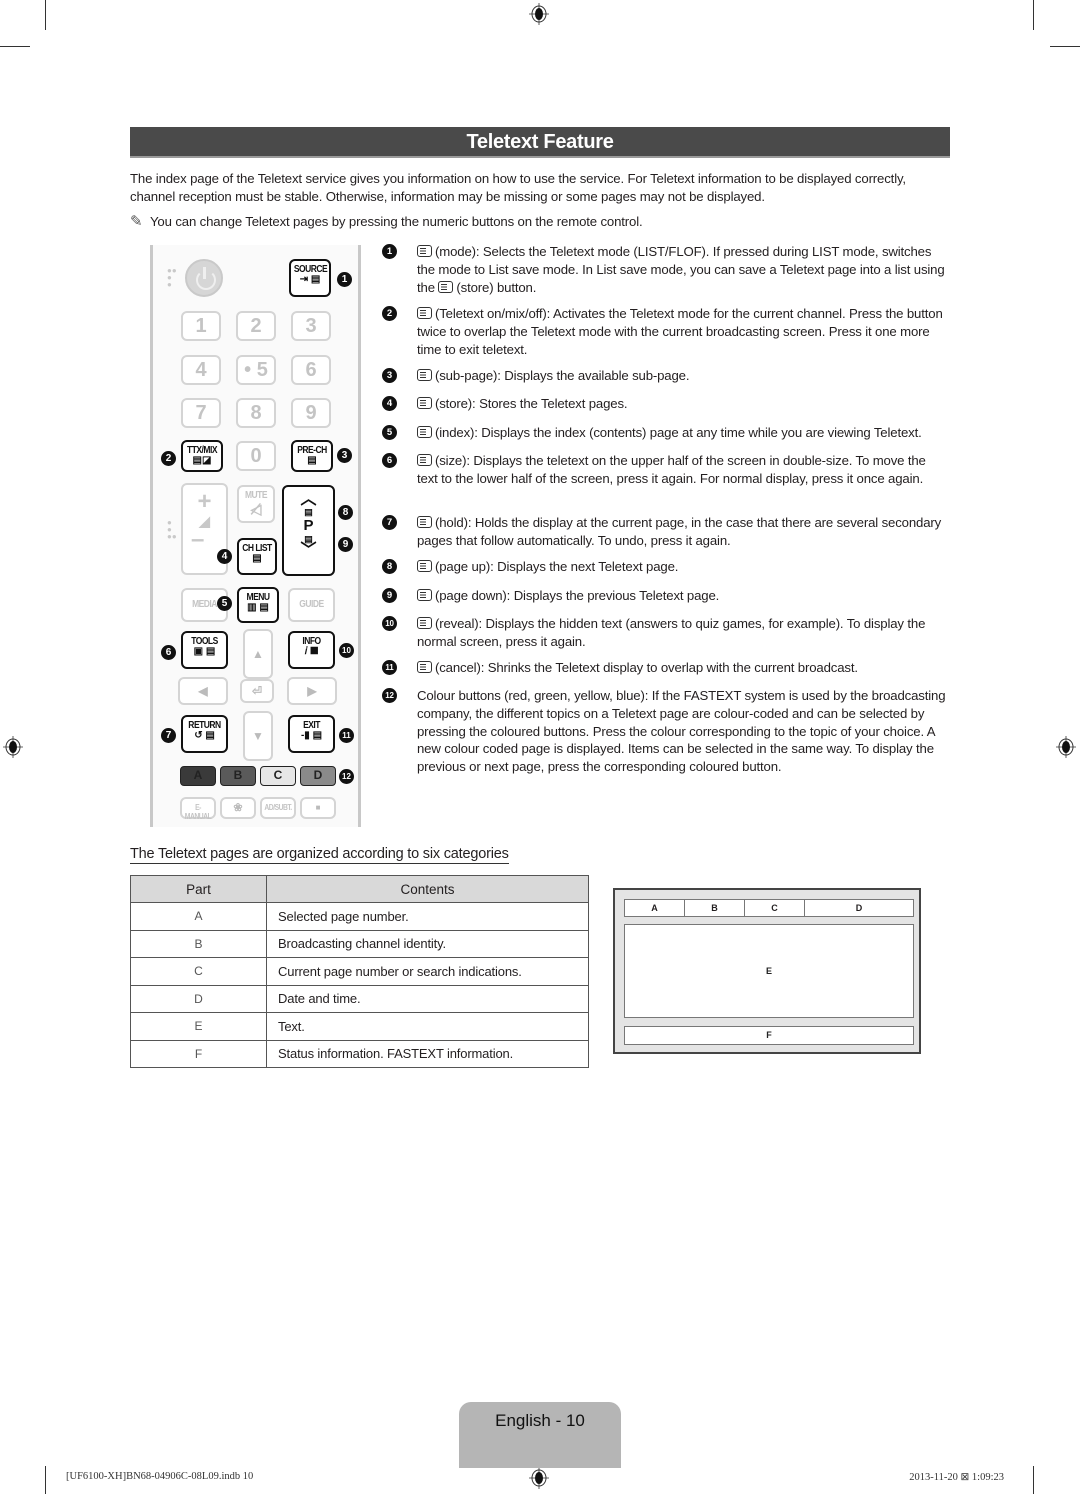 The width and height of the screenshot is (1080, 1494). I want to click on reveal-icon, so click(424, 623).